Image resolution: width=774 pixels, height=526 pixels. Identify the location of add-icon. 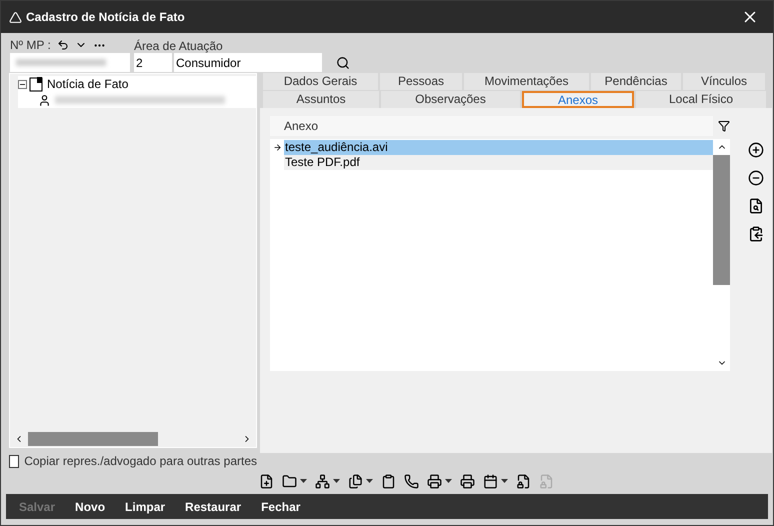
(756, 150).